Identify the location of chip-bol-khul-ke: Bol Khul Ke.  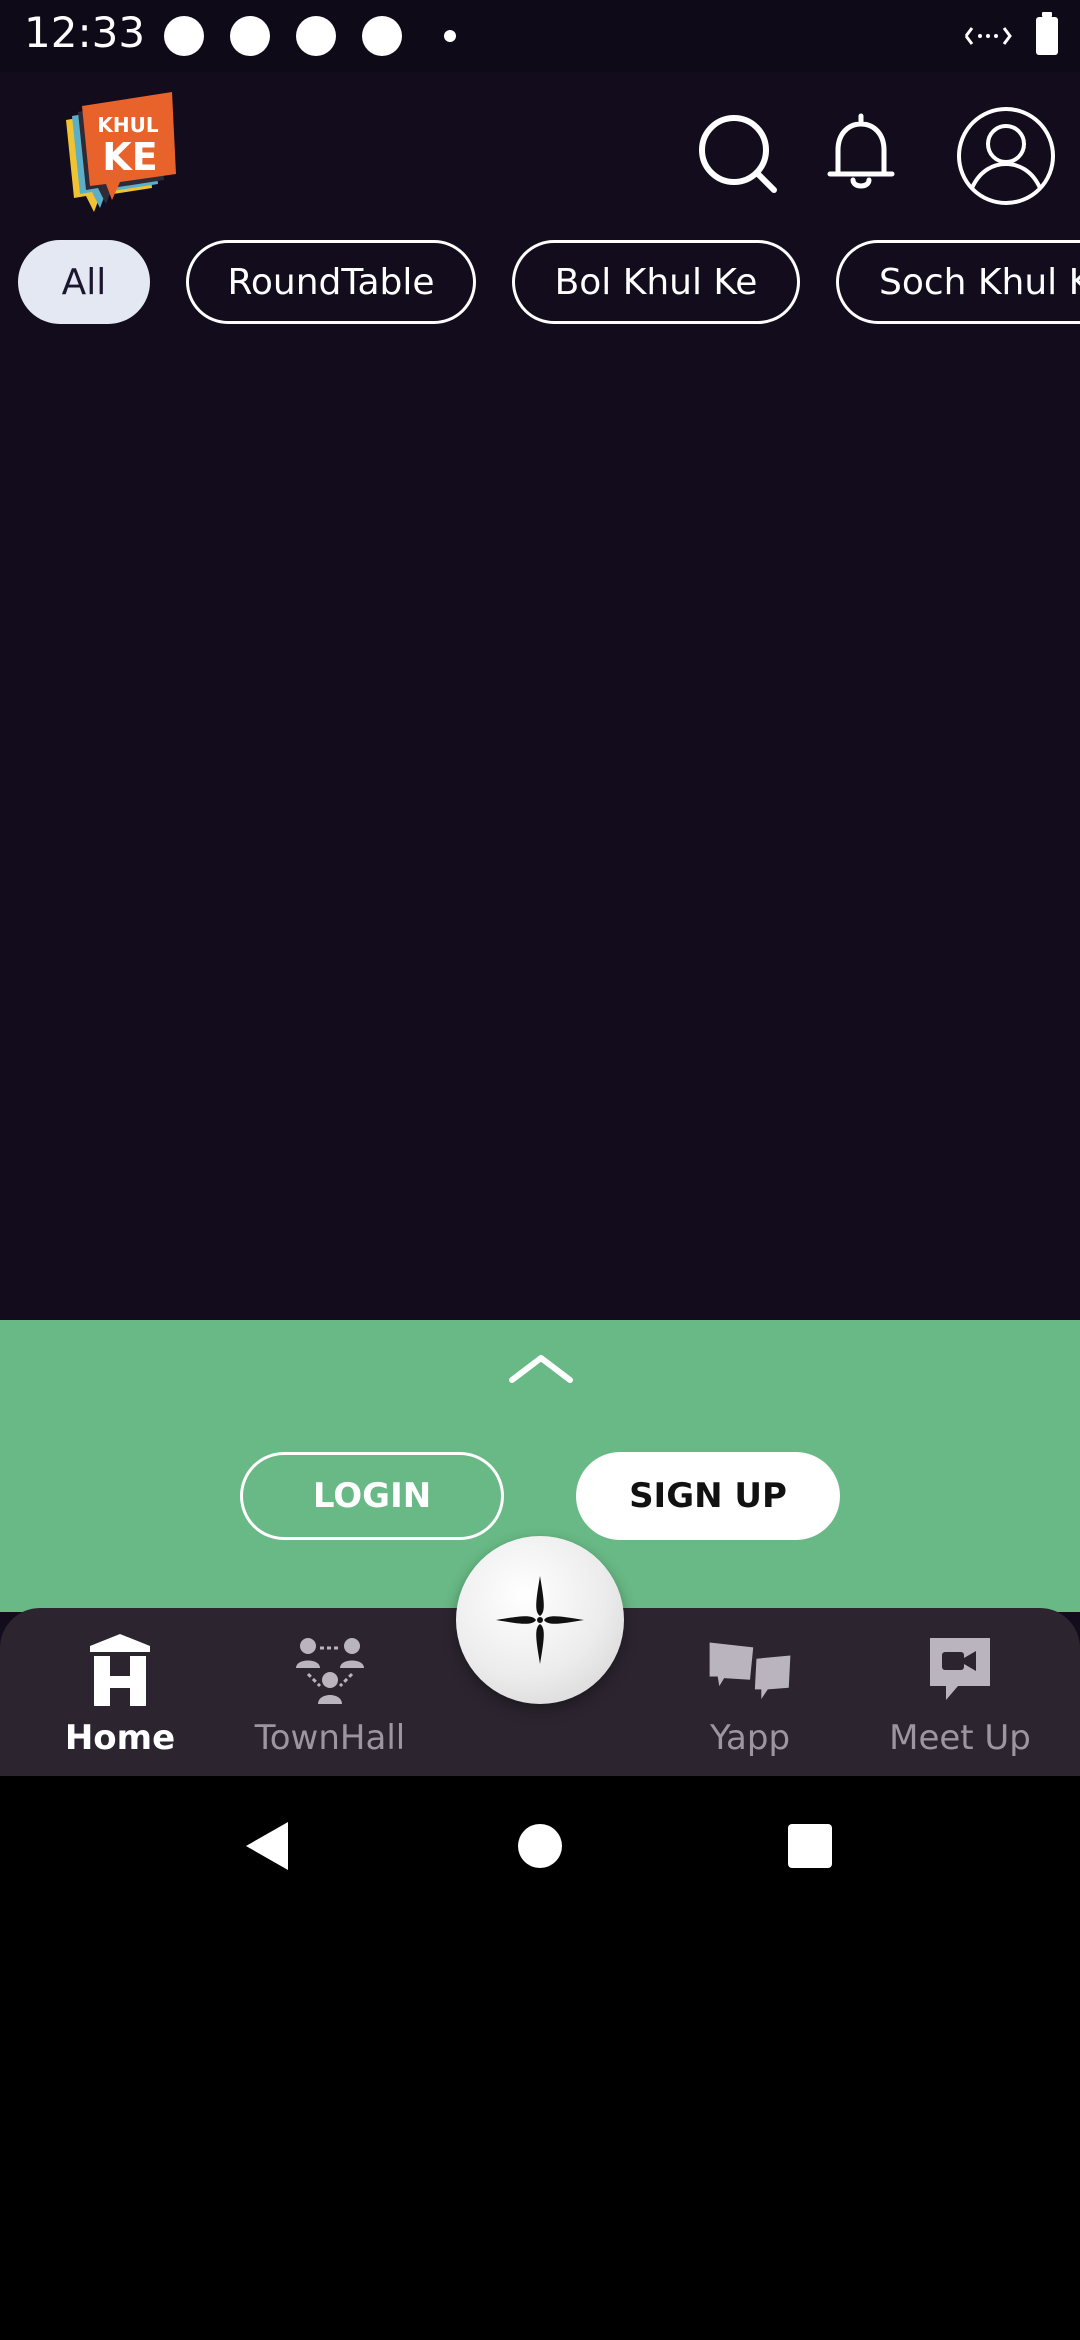
(656, 282).